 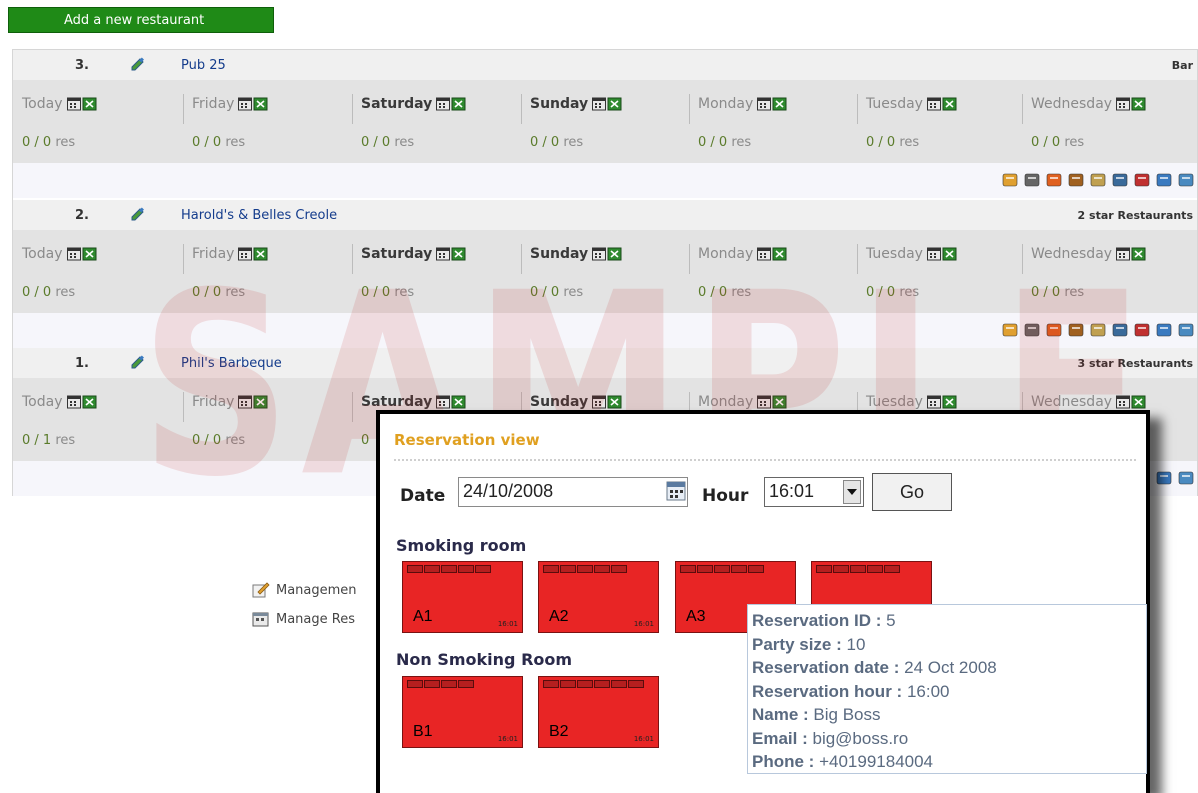 What do you see at coordinates (573, 492) in the screenshot?
I see `date-input: 24/10/2008` at bounding box center [573, 492].